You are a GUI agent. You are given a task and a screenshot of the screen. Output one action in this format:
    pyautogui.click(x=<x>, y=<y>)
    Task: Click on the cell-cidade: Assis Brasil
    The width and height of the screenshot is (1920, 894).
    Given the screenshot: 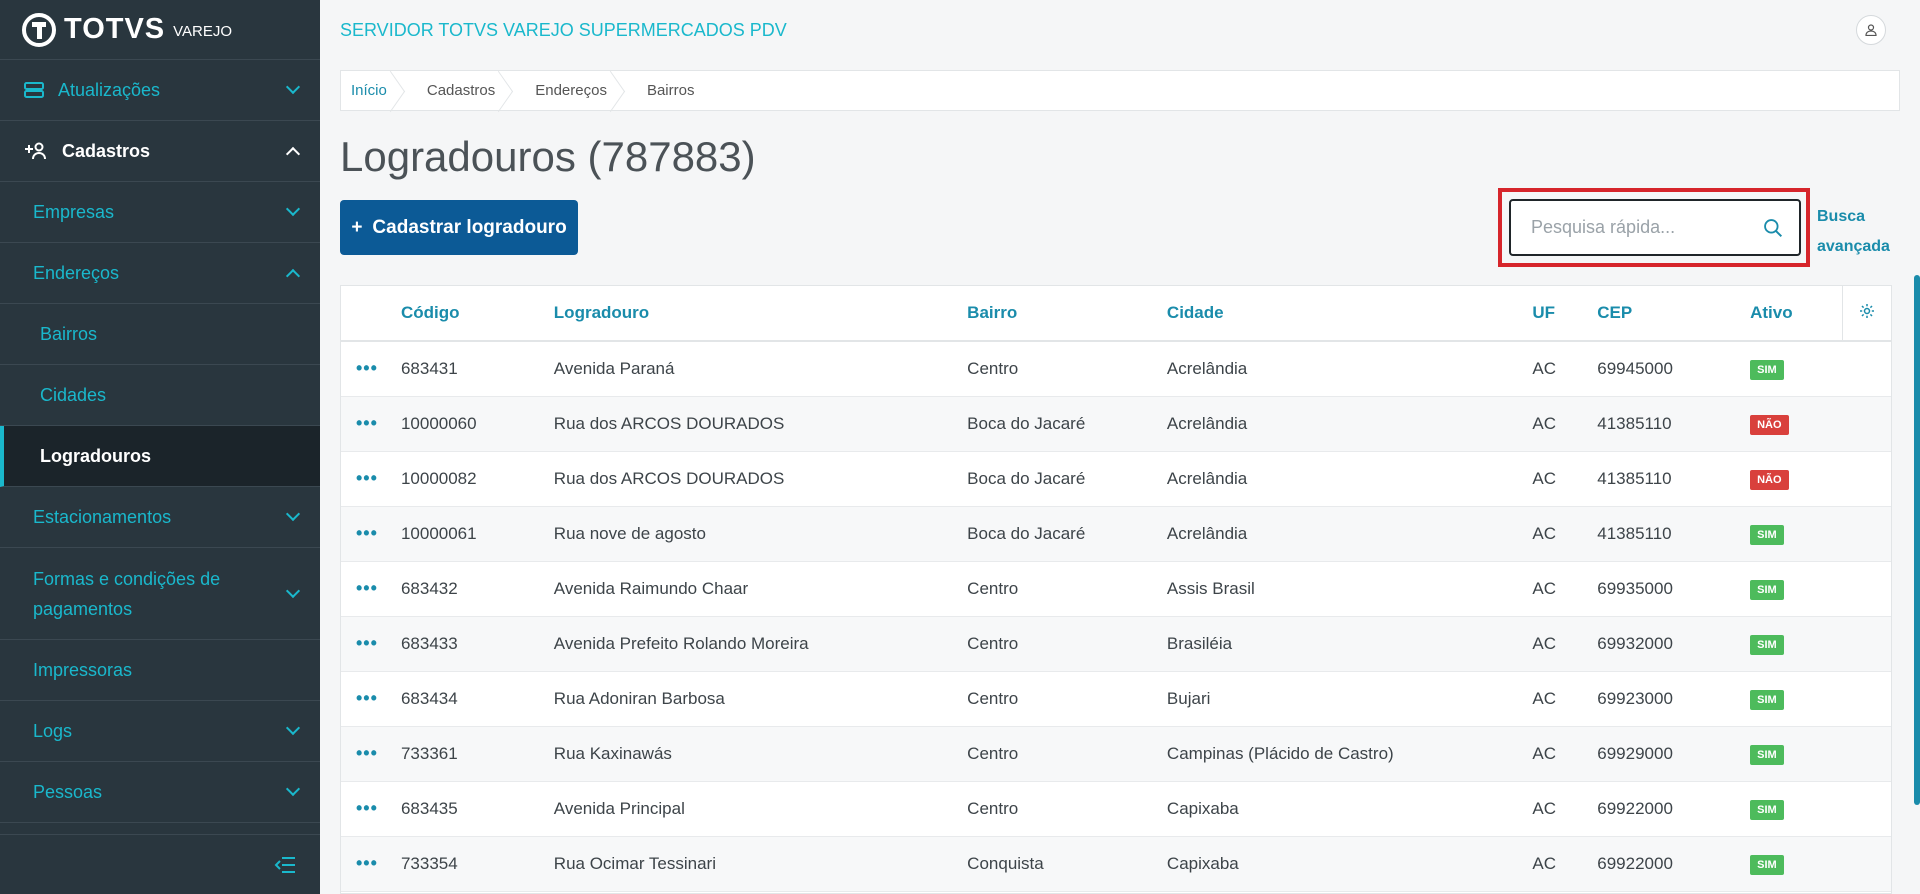 What is the action you would take?
    pyautogui.click(x=1349, y=589)
    